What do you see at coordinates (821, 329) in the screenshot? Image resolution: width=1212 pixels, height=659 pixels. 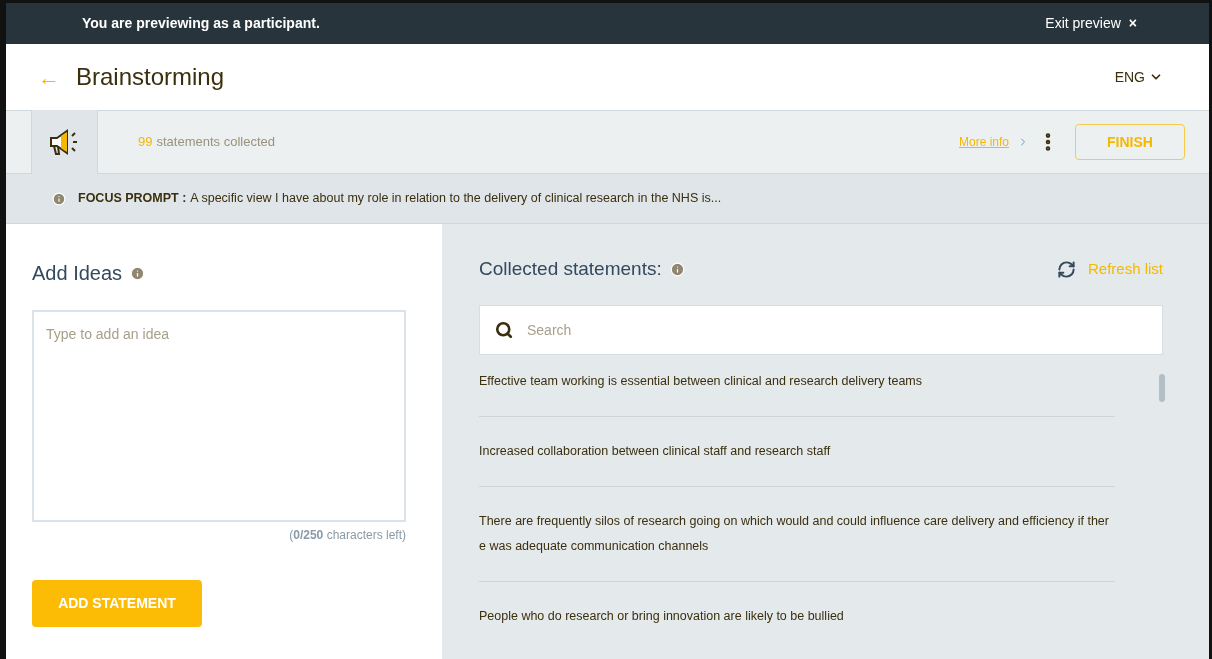 I see `search-field: Search` at bounding box center [821, 329].